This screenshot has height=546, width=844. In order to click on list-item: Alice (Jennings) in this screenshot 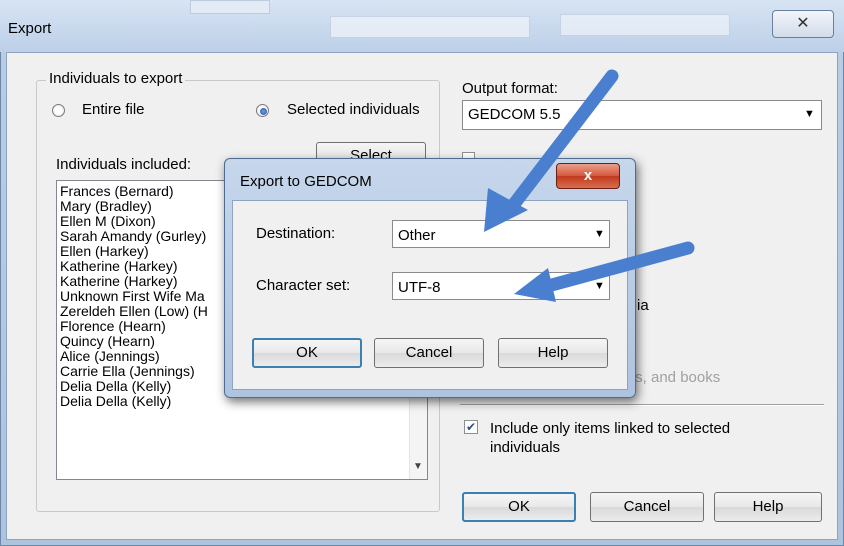, I will do `click(110, 356)`.